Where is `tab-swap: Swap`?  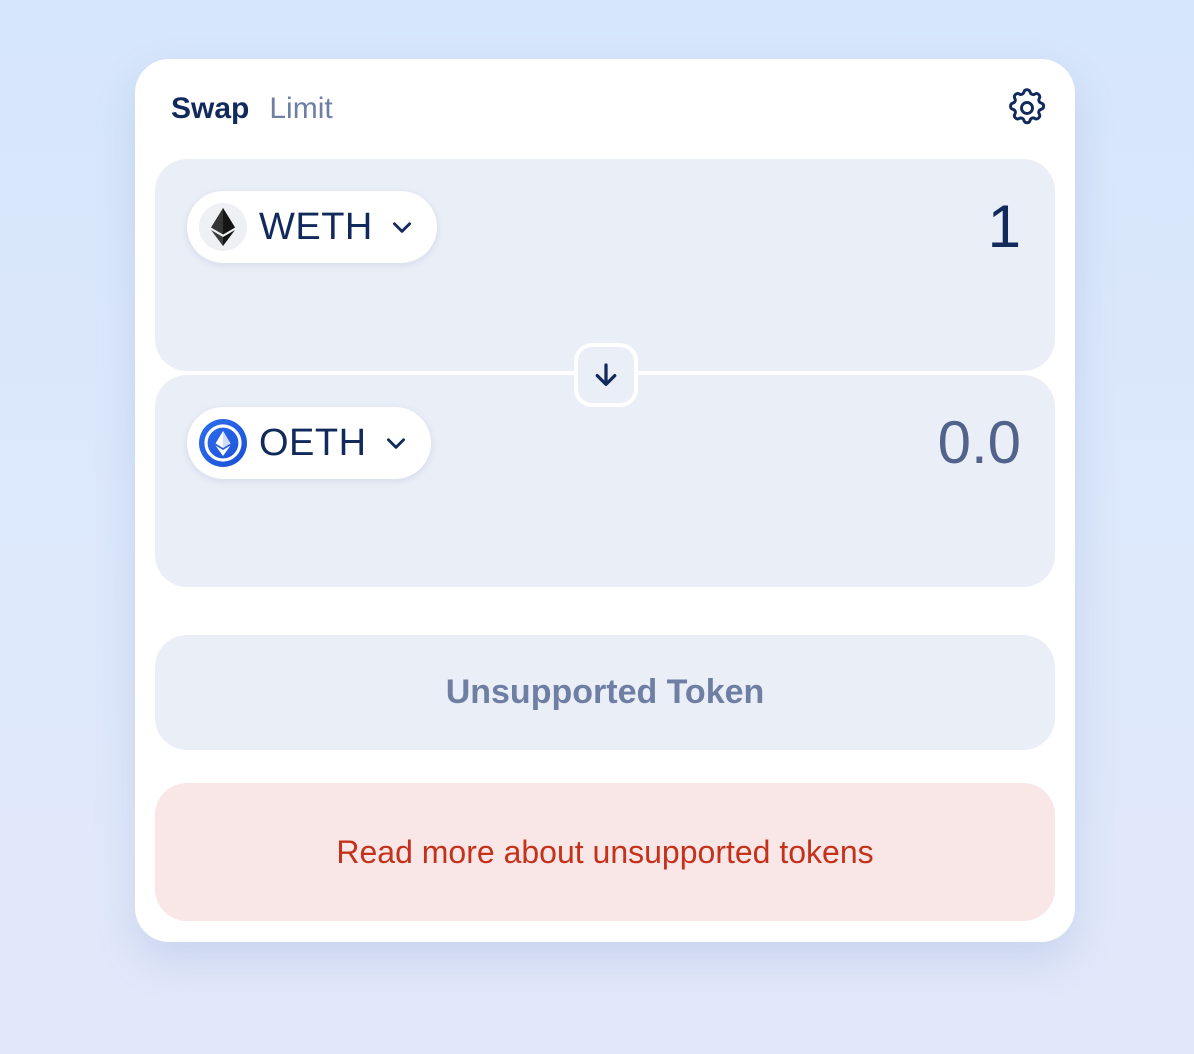
tab-swap: Swap is located at coordinates (210, 109).